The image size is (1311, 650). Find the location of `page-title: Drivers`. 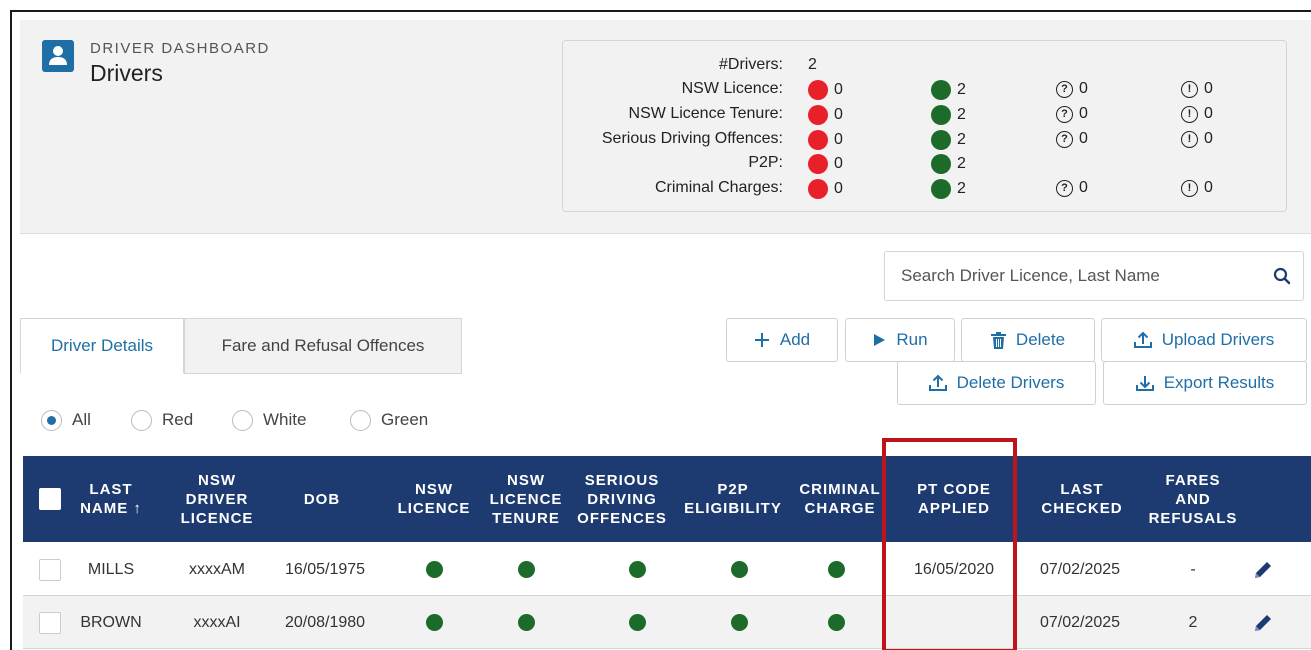

page-title: Drivers is located at coordinates (126, 73).